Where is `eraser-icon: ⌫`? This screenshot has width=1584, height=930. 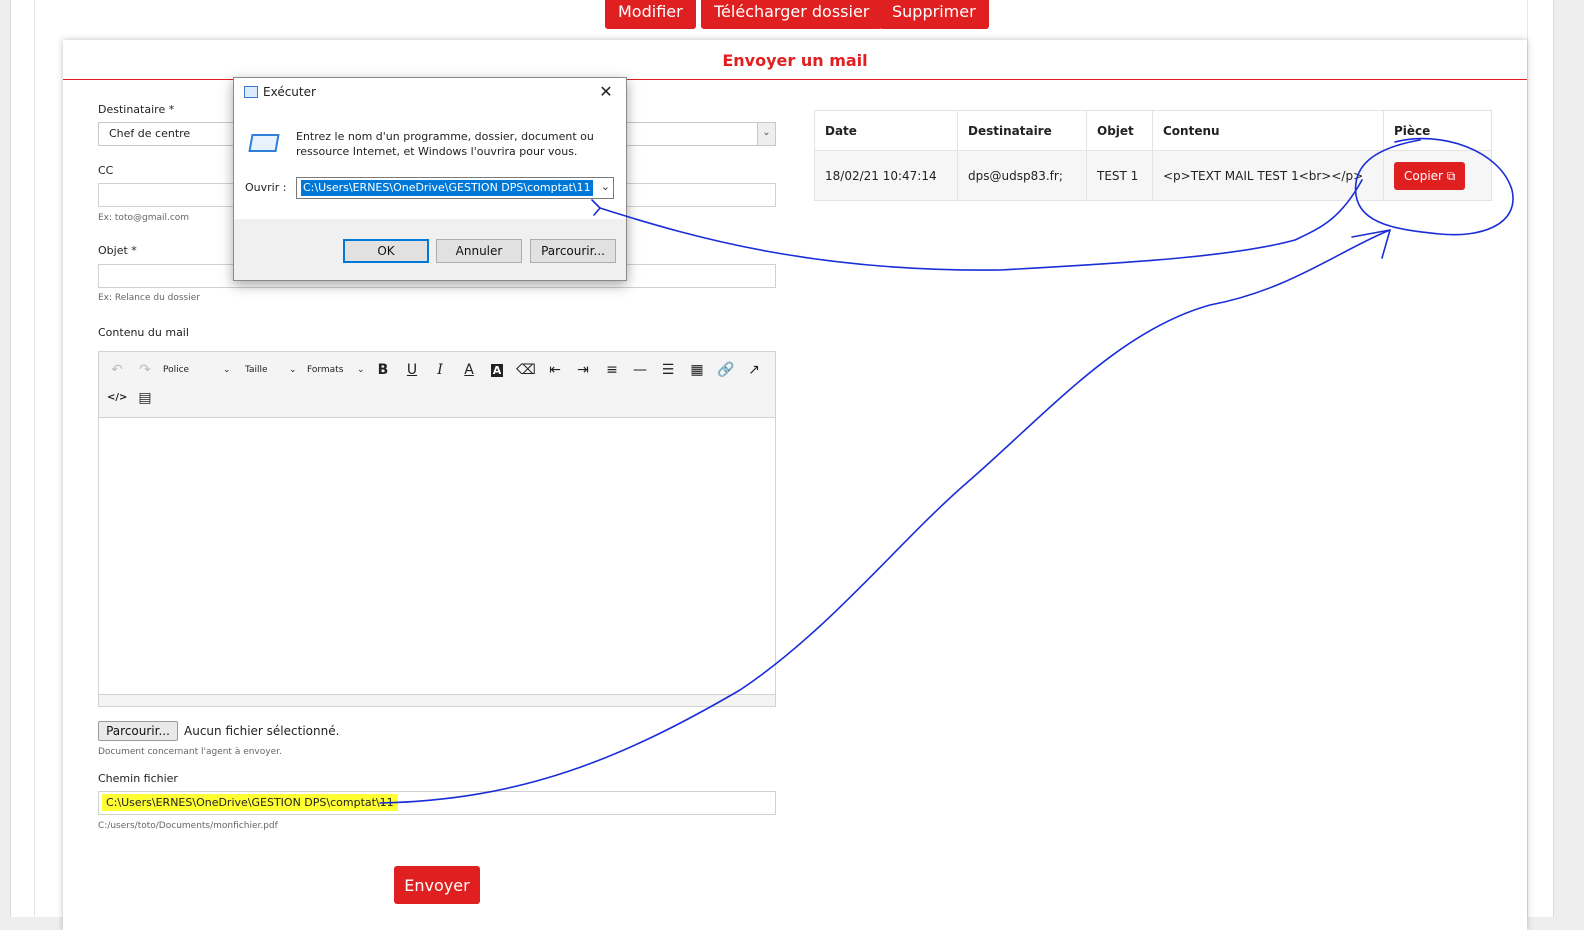 eraser-icon: ⌫ is located at coordinates (526, 370).